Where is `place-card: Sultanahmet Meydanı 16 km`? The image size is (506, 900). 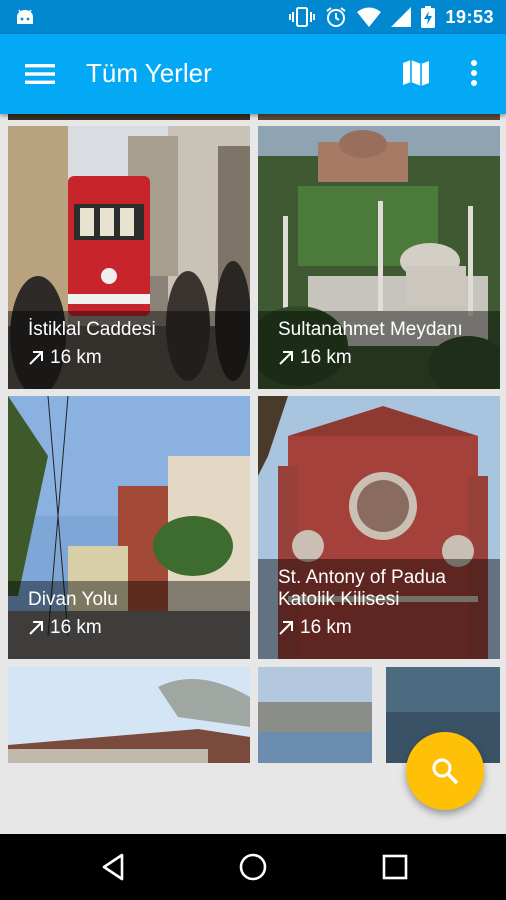 place-card: Sultanahmet Meydanı 16 km is located at coordinates (379, 257).